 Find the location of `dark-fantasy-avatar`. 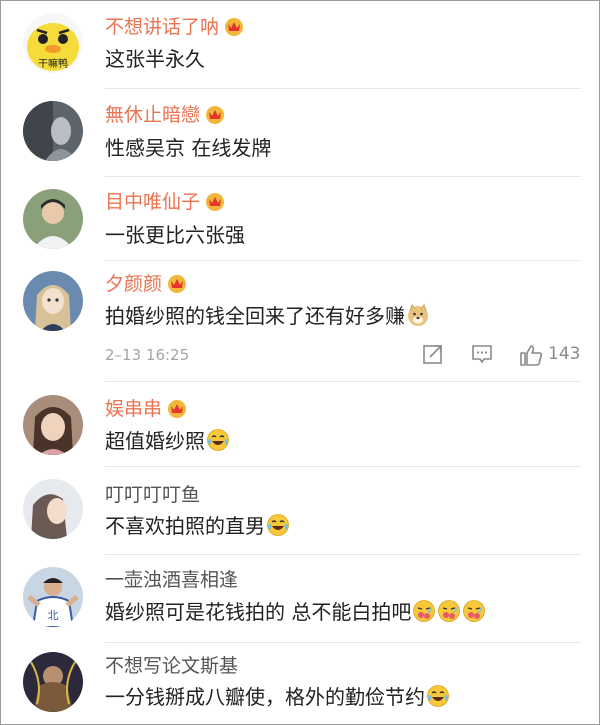

dark-fantasy-avatar is located at coordinates (53, 682).